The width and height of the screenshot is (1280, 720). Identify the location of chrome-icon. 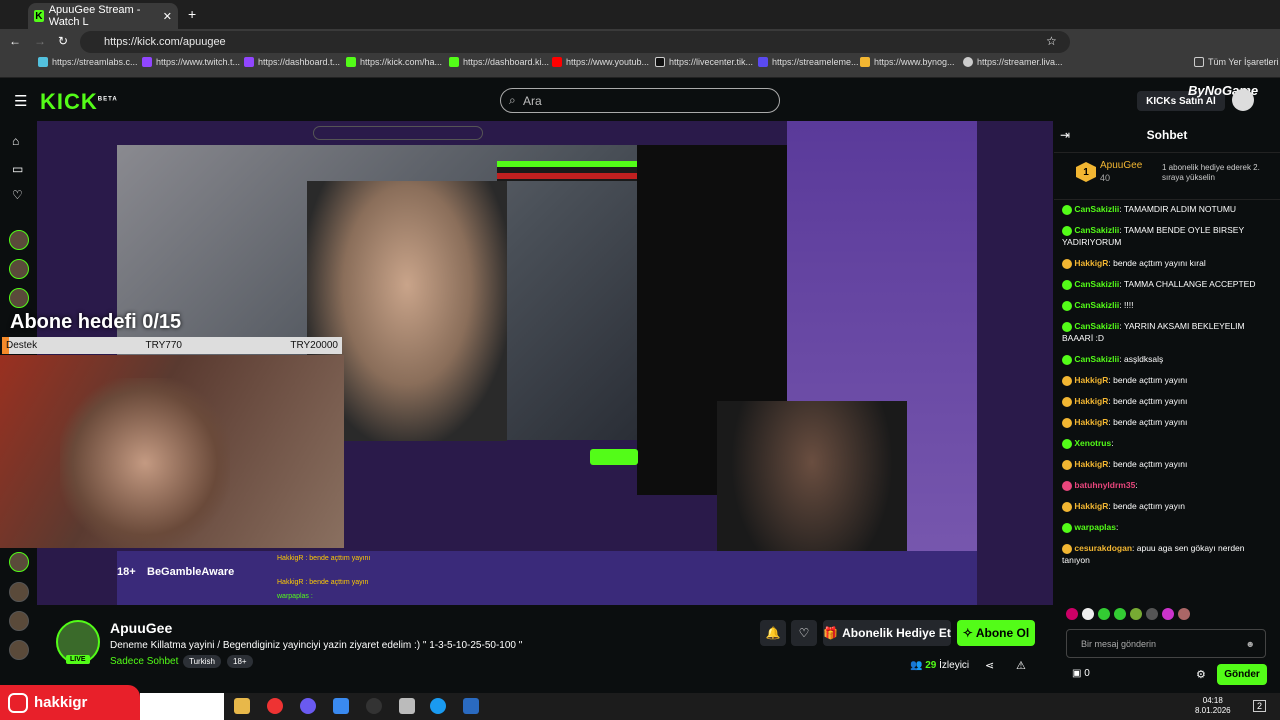
(275, 706).